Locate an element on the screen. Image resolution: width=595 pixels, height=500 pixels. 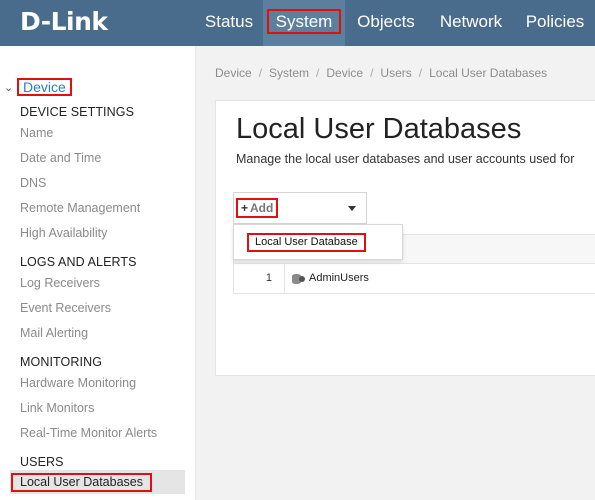
row-index: 1 is located at coordinates (259, 278).